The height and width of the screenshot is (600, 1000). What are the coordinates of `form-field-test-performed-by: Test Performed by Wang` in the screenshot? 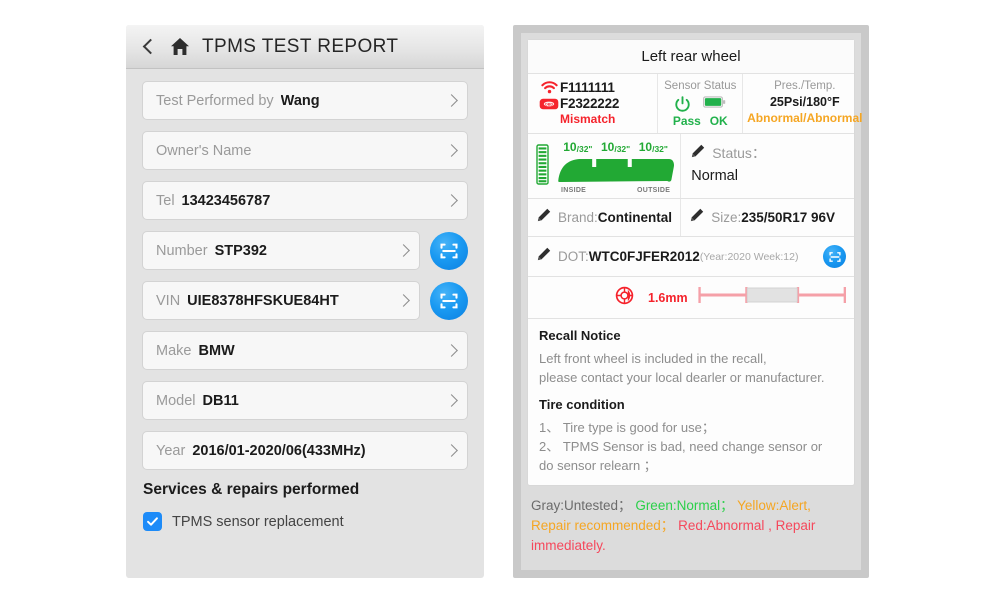 It's located at (305, 100).